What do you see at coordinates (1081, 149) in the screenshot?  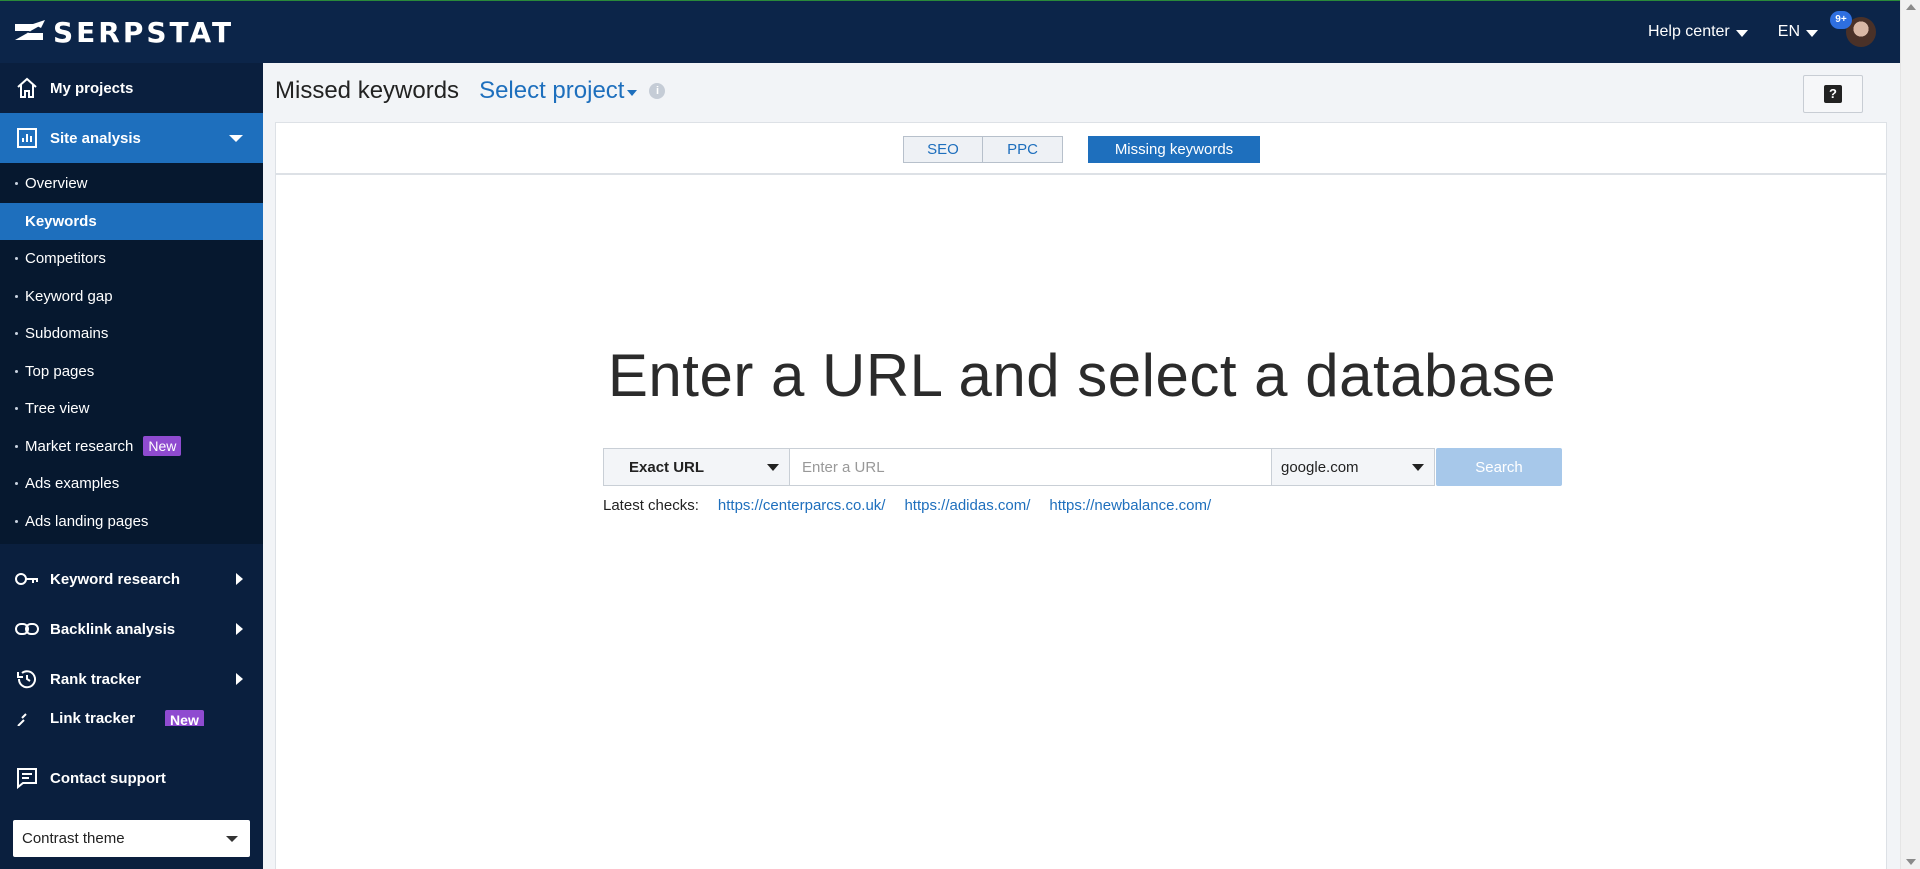 I see `tabs-bar: SEO PPC Missing keywords` at bounding box center [1081, 149].